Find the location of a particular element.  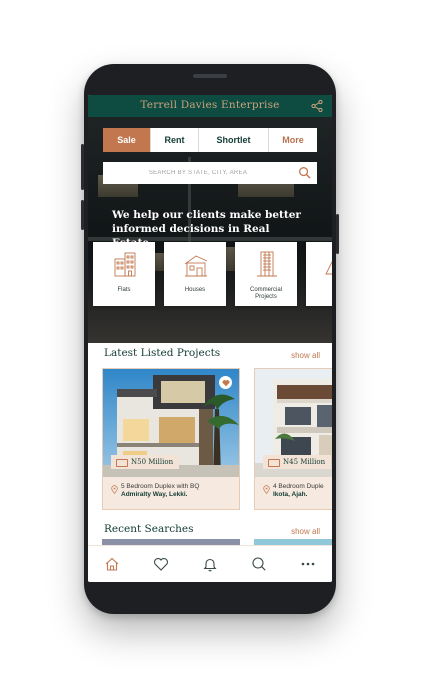

share-icon is located at coordinates (317, 106).